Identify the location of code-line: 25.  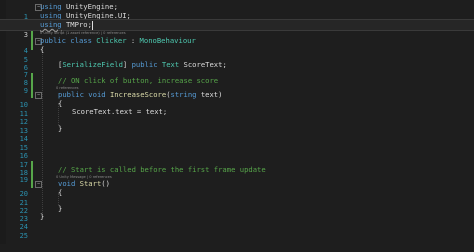
(237, 230).